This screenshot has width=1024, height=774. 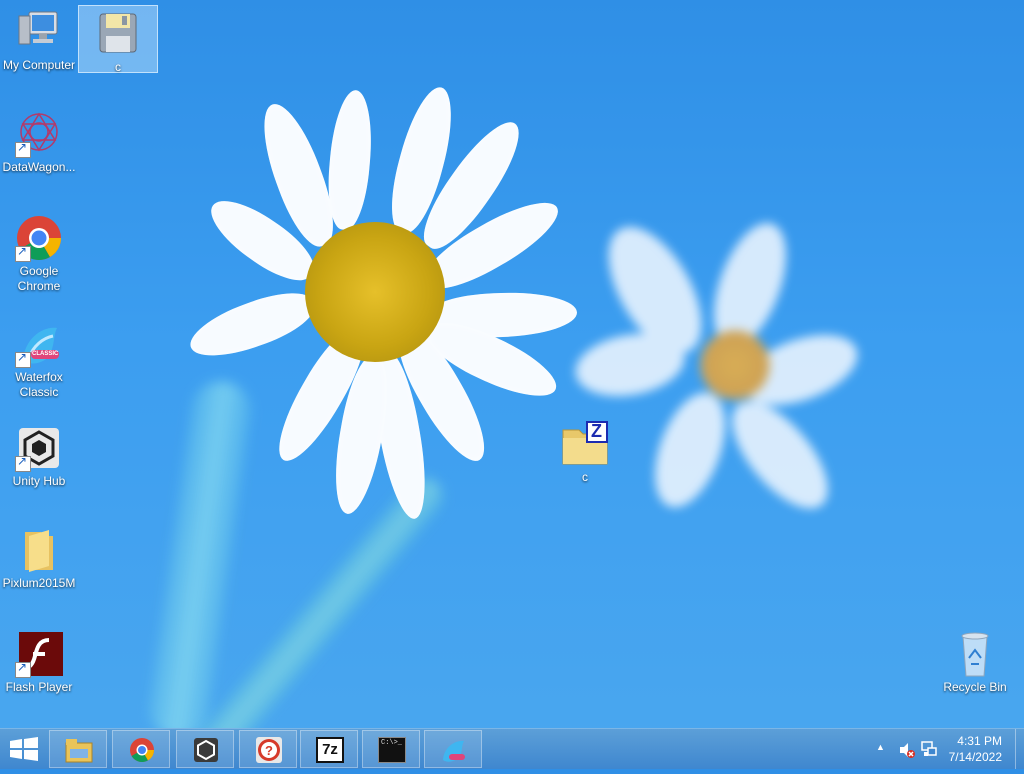 I want to click on taskbar-item-command-prompt: C:\>_, so click(x=391, y=749).